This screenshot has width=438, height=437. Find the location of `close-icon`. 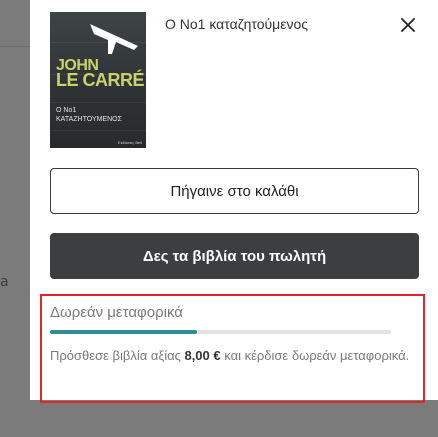

close-icon is located at coordinates (408, 25).